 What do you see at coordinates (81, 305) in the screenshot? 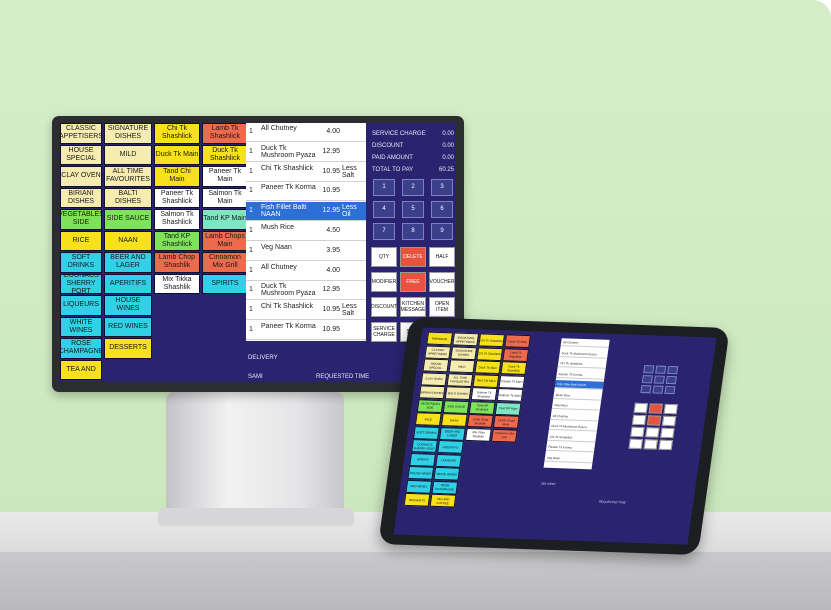
I see `category-button: LIQUEURS` at bounding box center [81, 305].